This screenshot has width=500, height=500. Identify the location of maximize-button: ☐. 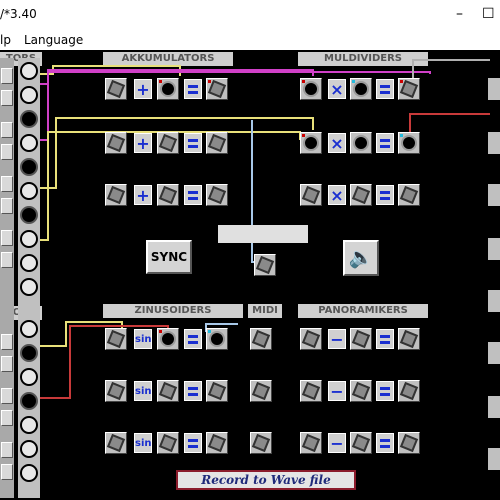
(488, 14).